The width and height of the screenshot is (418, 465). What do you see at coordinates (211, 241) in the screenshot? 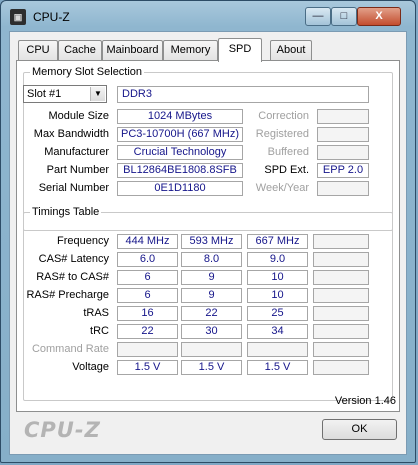
I see `frequency-value-2: 593 MHz` at bounding box center [211, 241].